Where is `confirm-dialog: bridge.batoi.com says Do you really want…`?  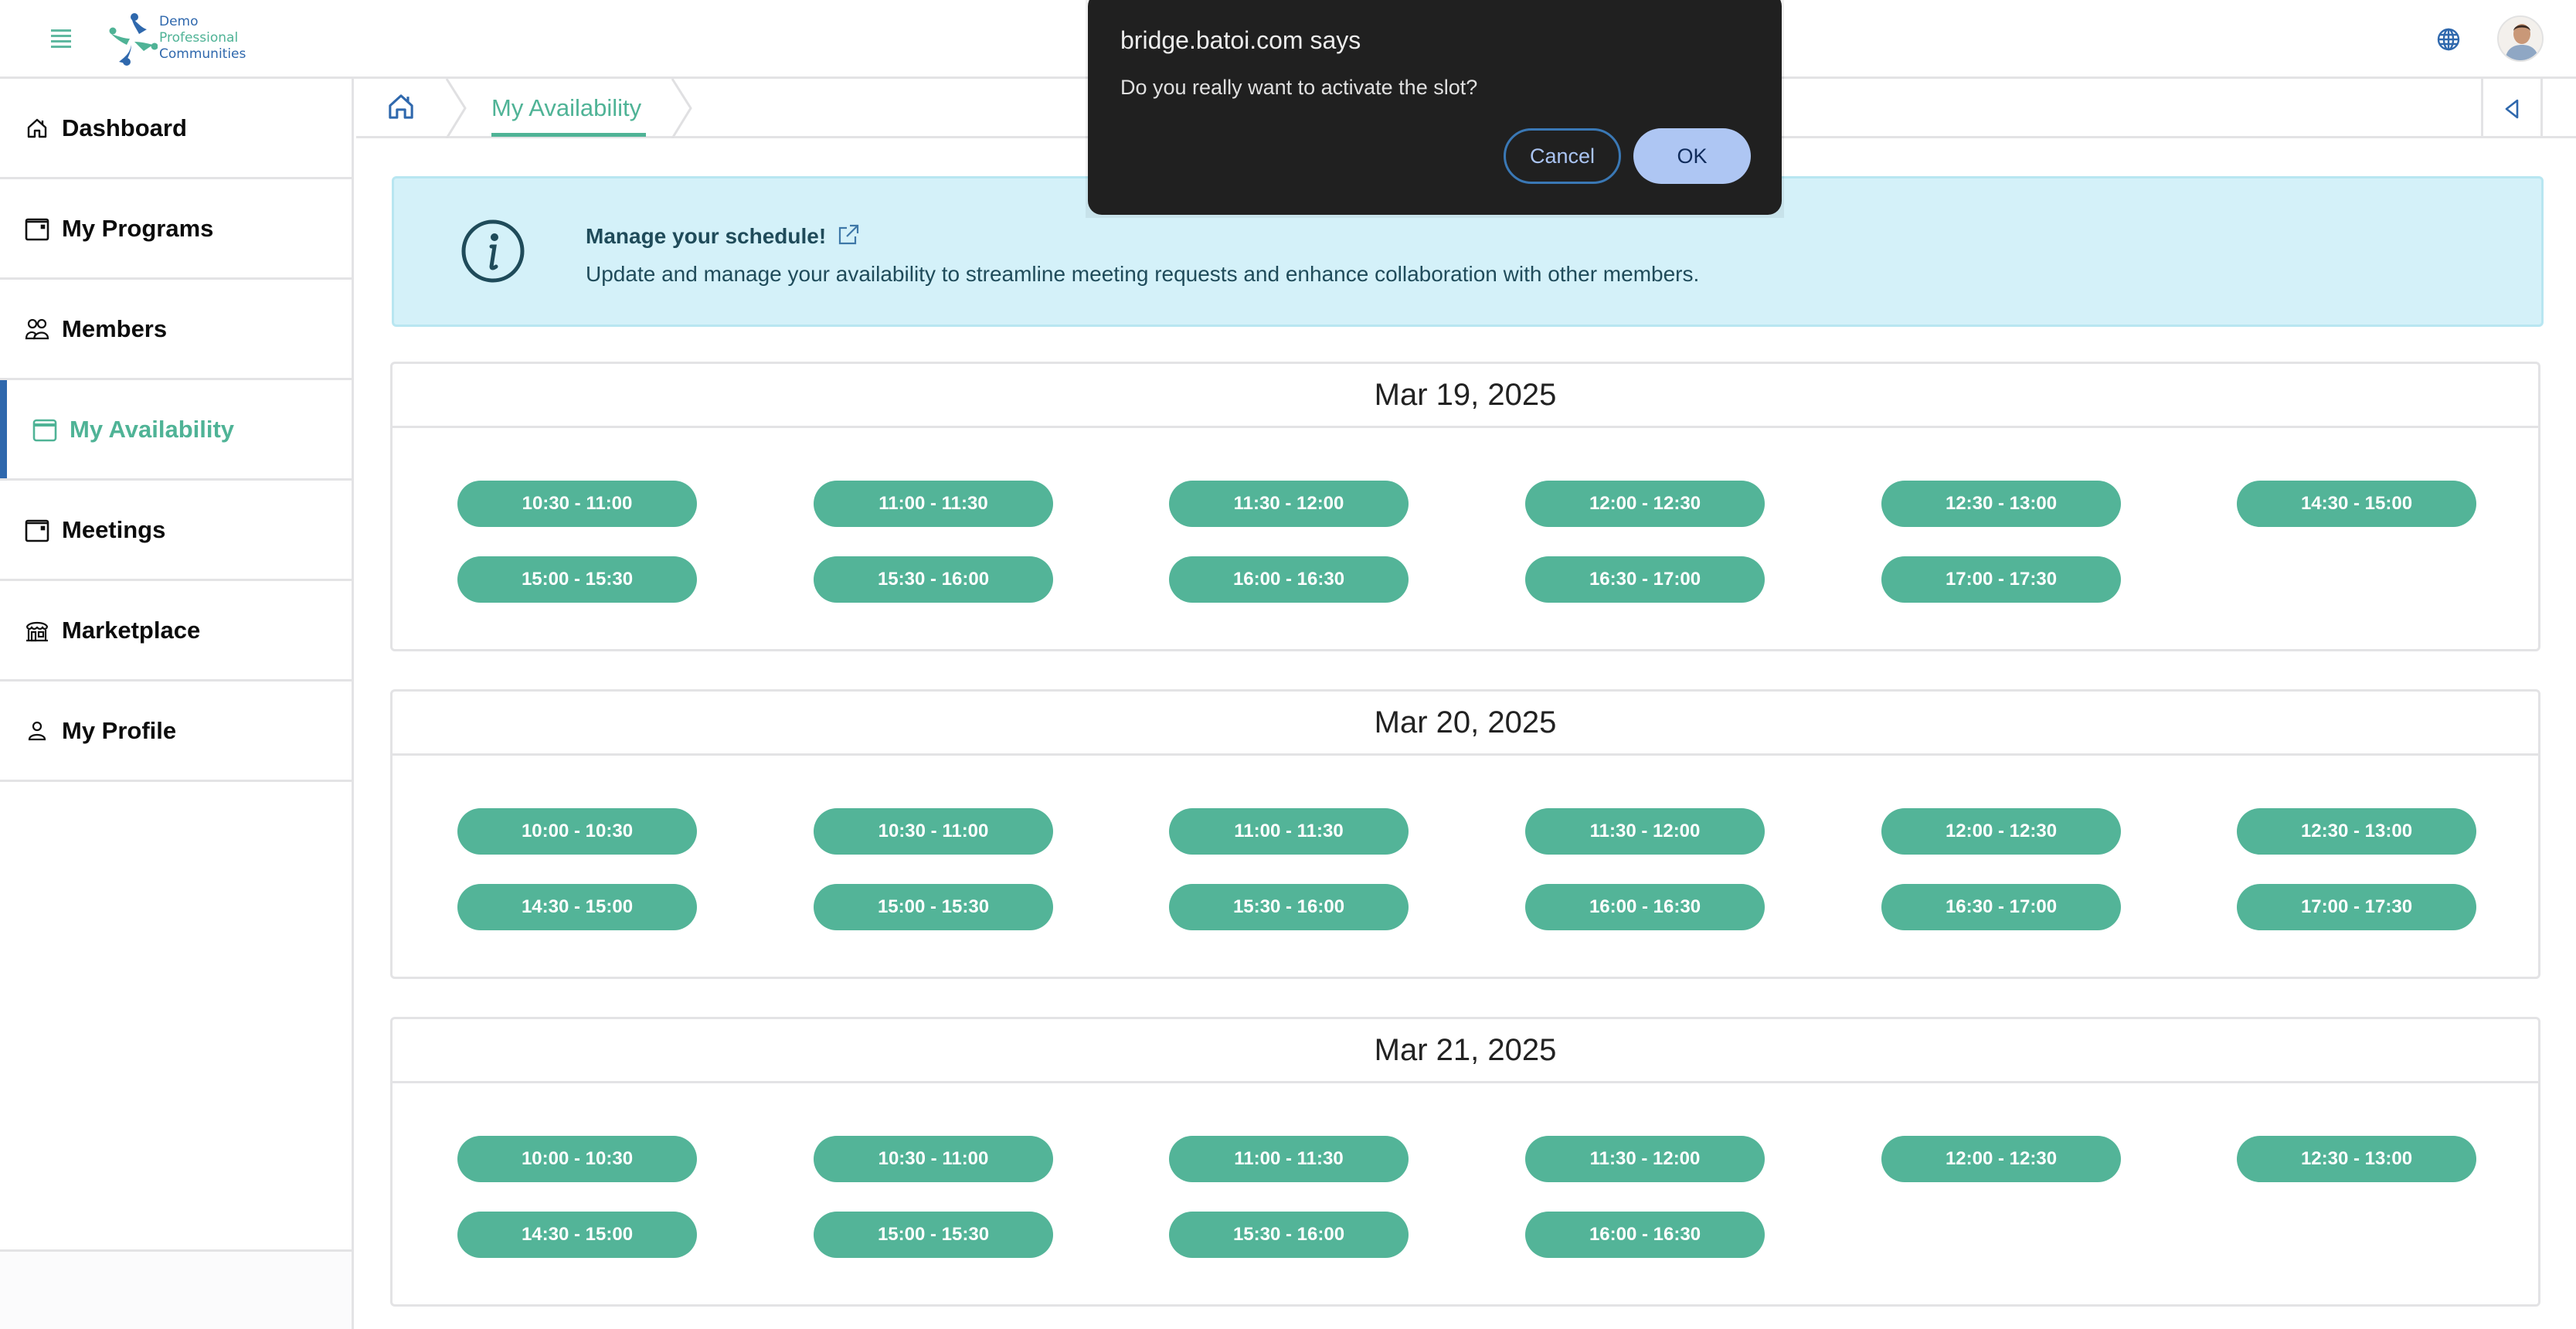 confirm-dialog: bridge.batoi.com says Do you really want… is located at coordinates (1435, 107).